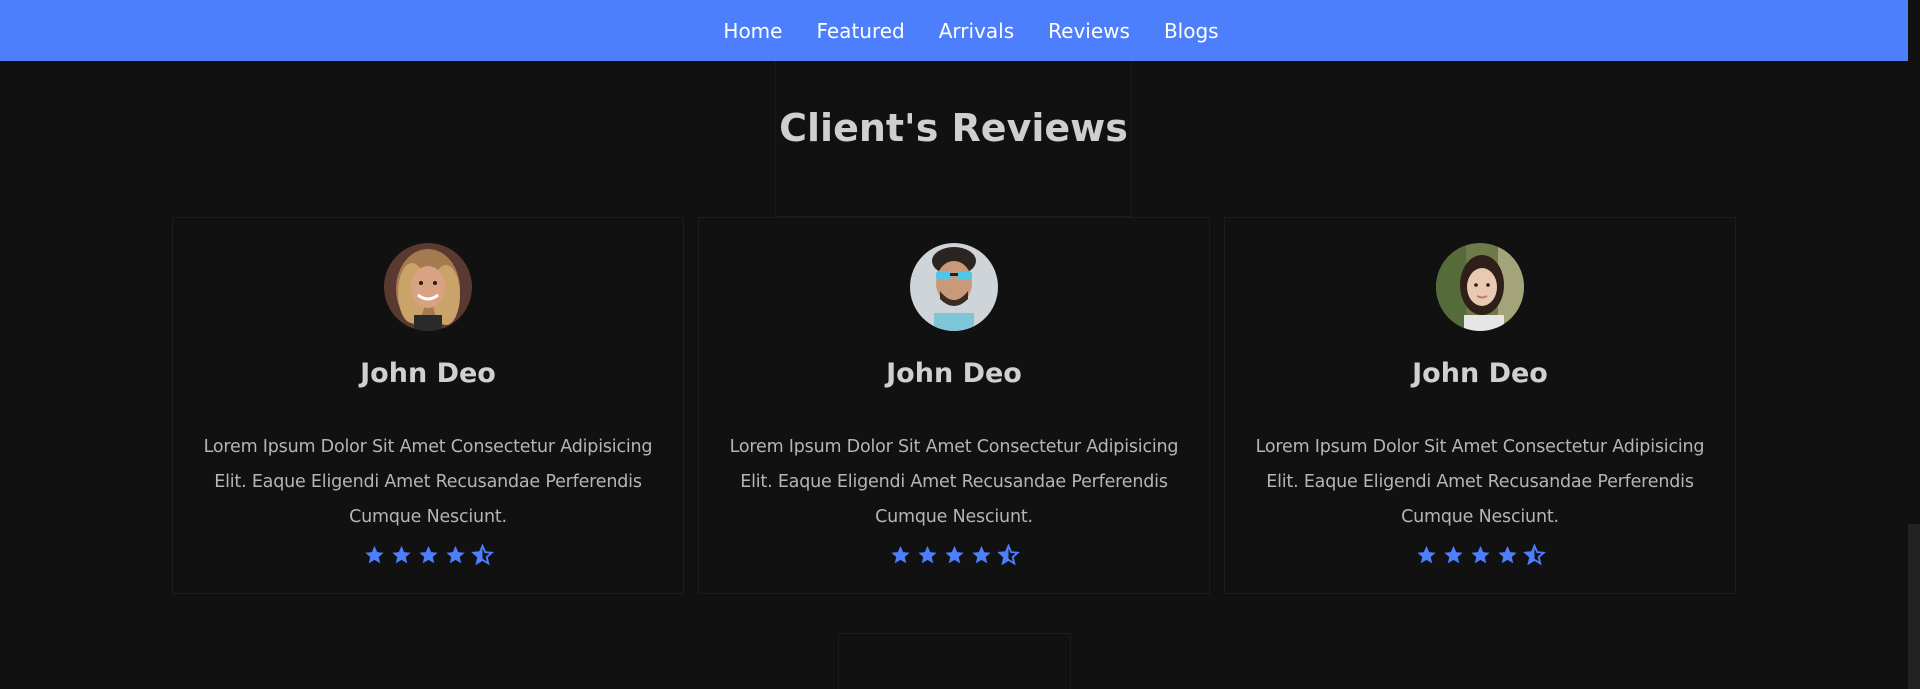 The height and width of the screenshot is (689, 1920). I want to click on nav-link-reviews: Reviews, so click(1089, 31).